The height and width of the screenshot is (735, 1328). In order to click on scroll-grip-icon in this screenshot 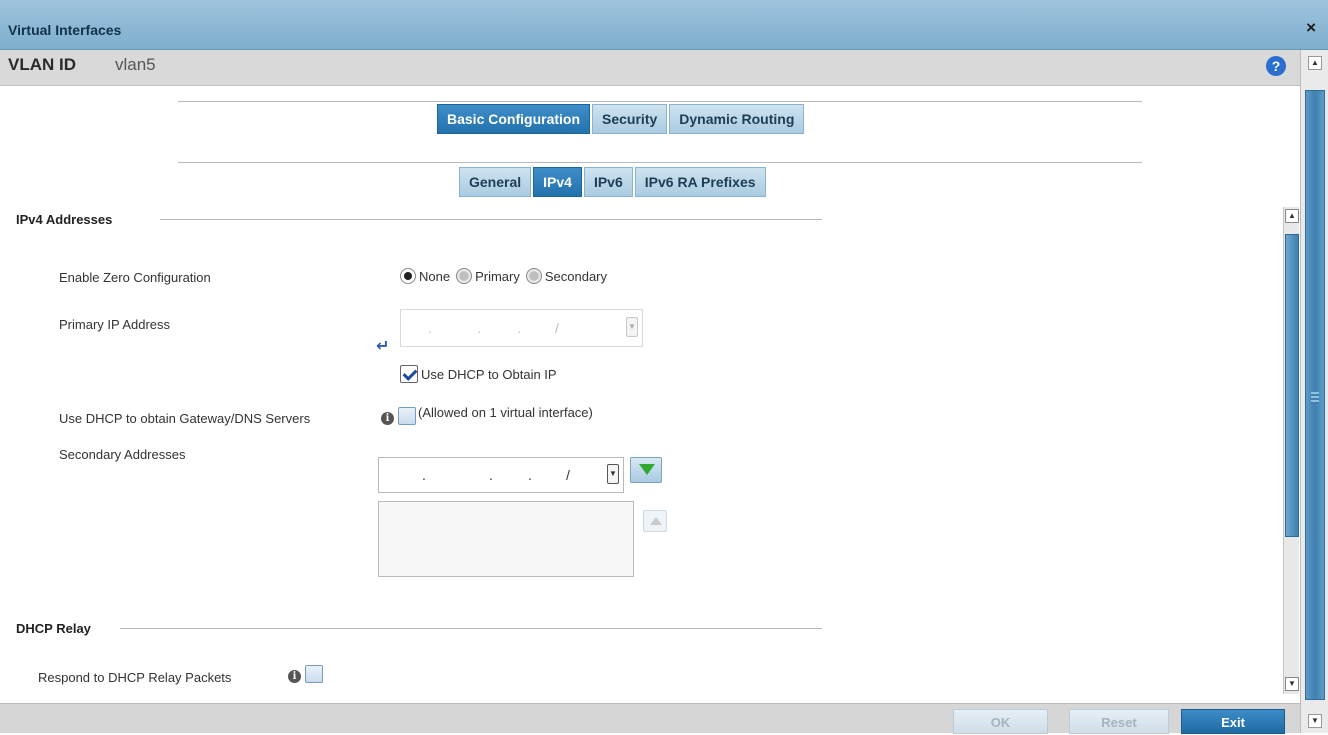, I will do `click(1315, 398)`.